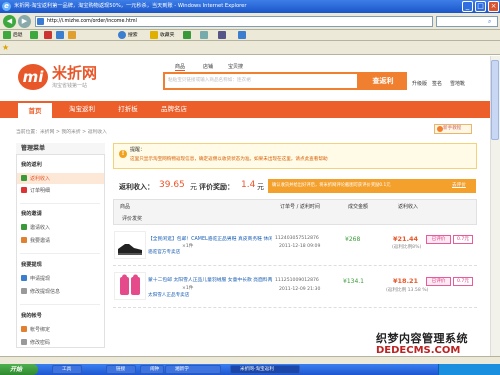 This screenshot has height=375, width=500. What do you see at coordinates (172, 185) in the screenshot?
I see `rebate-income-amount: 39.65` at bounding box center [172, 185].